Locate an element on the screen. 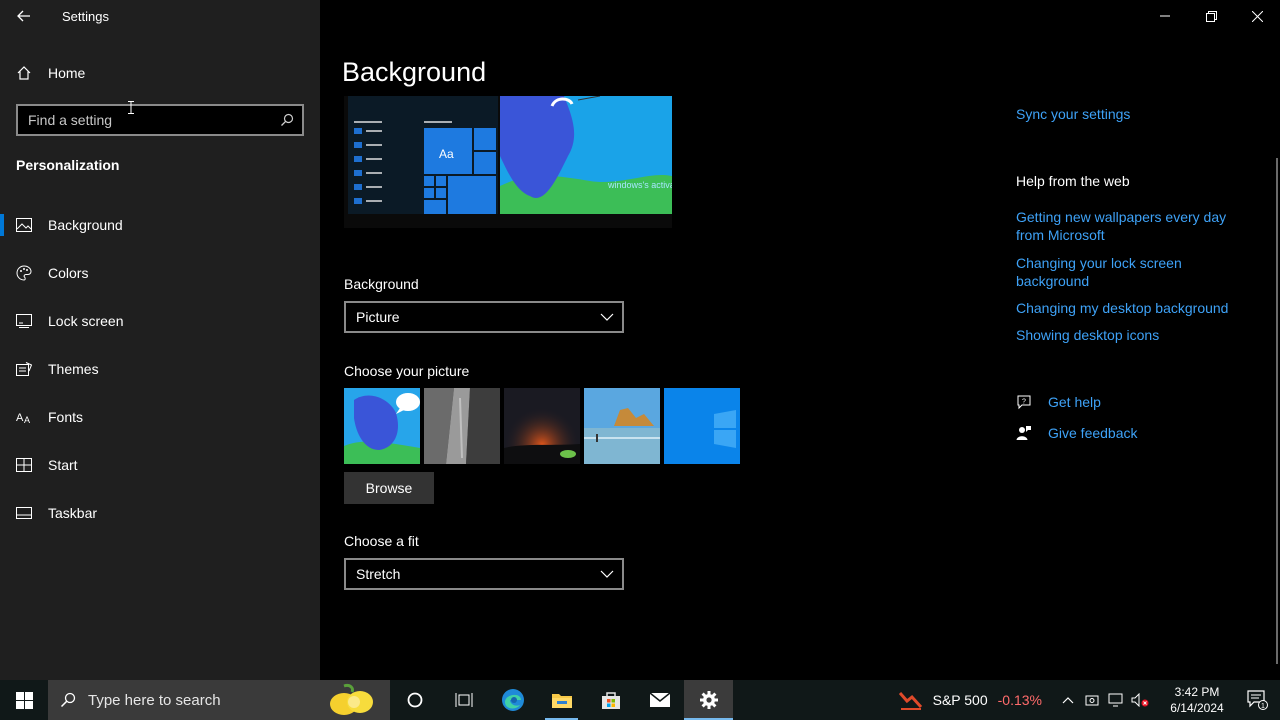  back-arrow-icon is located at coordinates (23, 16).